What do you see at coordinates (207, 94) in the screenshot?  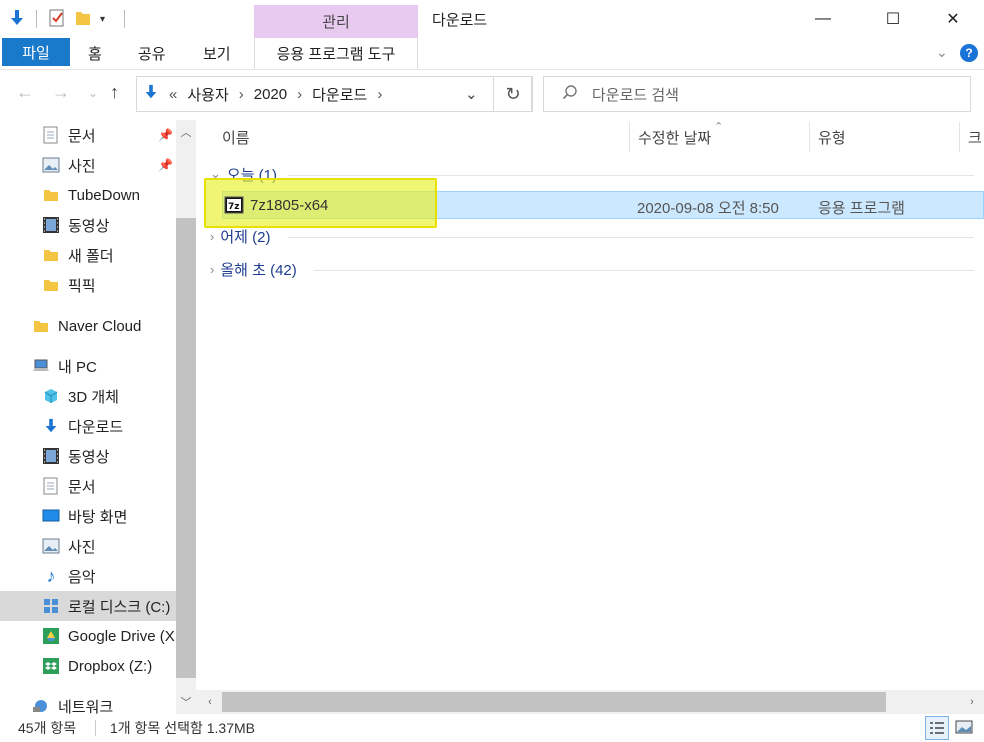 I see `breadcrumb-users: 사용자` at bounding box center [207, 94].